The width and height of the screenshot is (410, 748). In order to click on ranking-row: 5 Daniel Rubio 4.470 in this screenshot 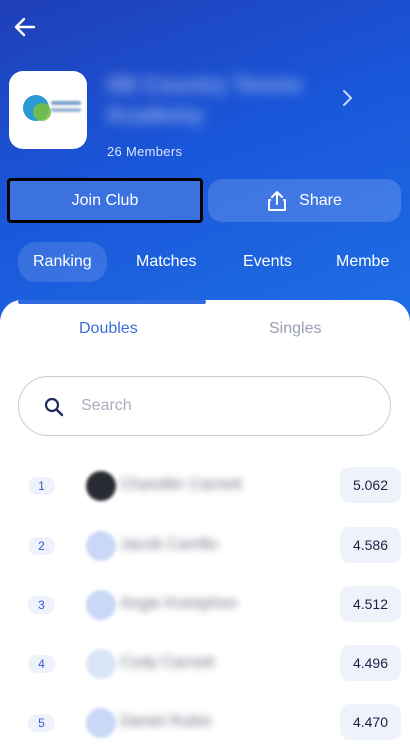, I will do `click(205, 725)`.